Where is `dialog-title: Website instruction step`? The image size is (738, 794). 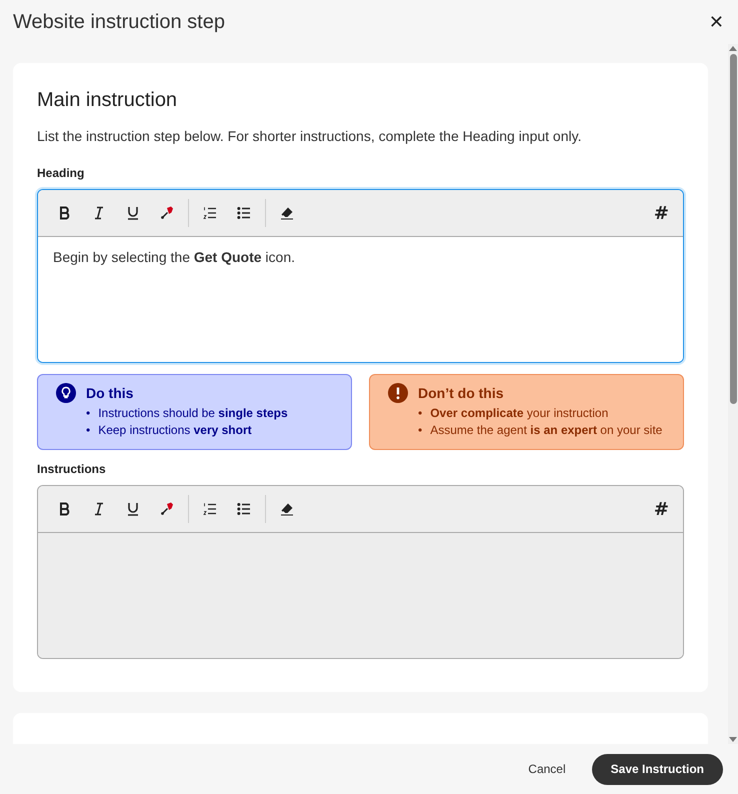 dialog-title: Website instruction step is located at coordinates (119, 22).